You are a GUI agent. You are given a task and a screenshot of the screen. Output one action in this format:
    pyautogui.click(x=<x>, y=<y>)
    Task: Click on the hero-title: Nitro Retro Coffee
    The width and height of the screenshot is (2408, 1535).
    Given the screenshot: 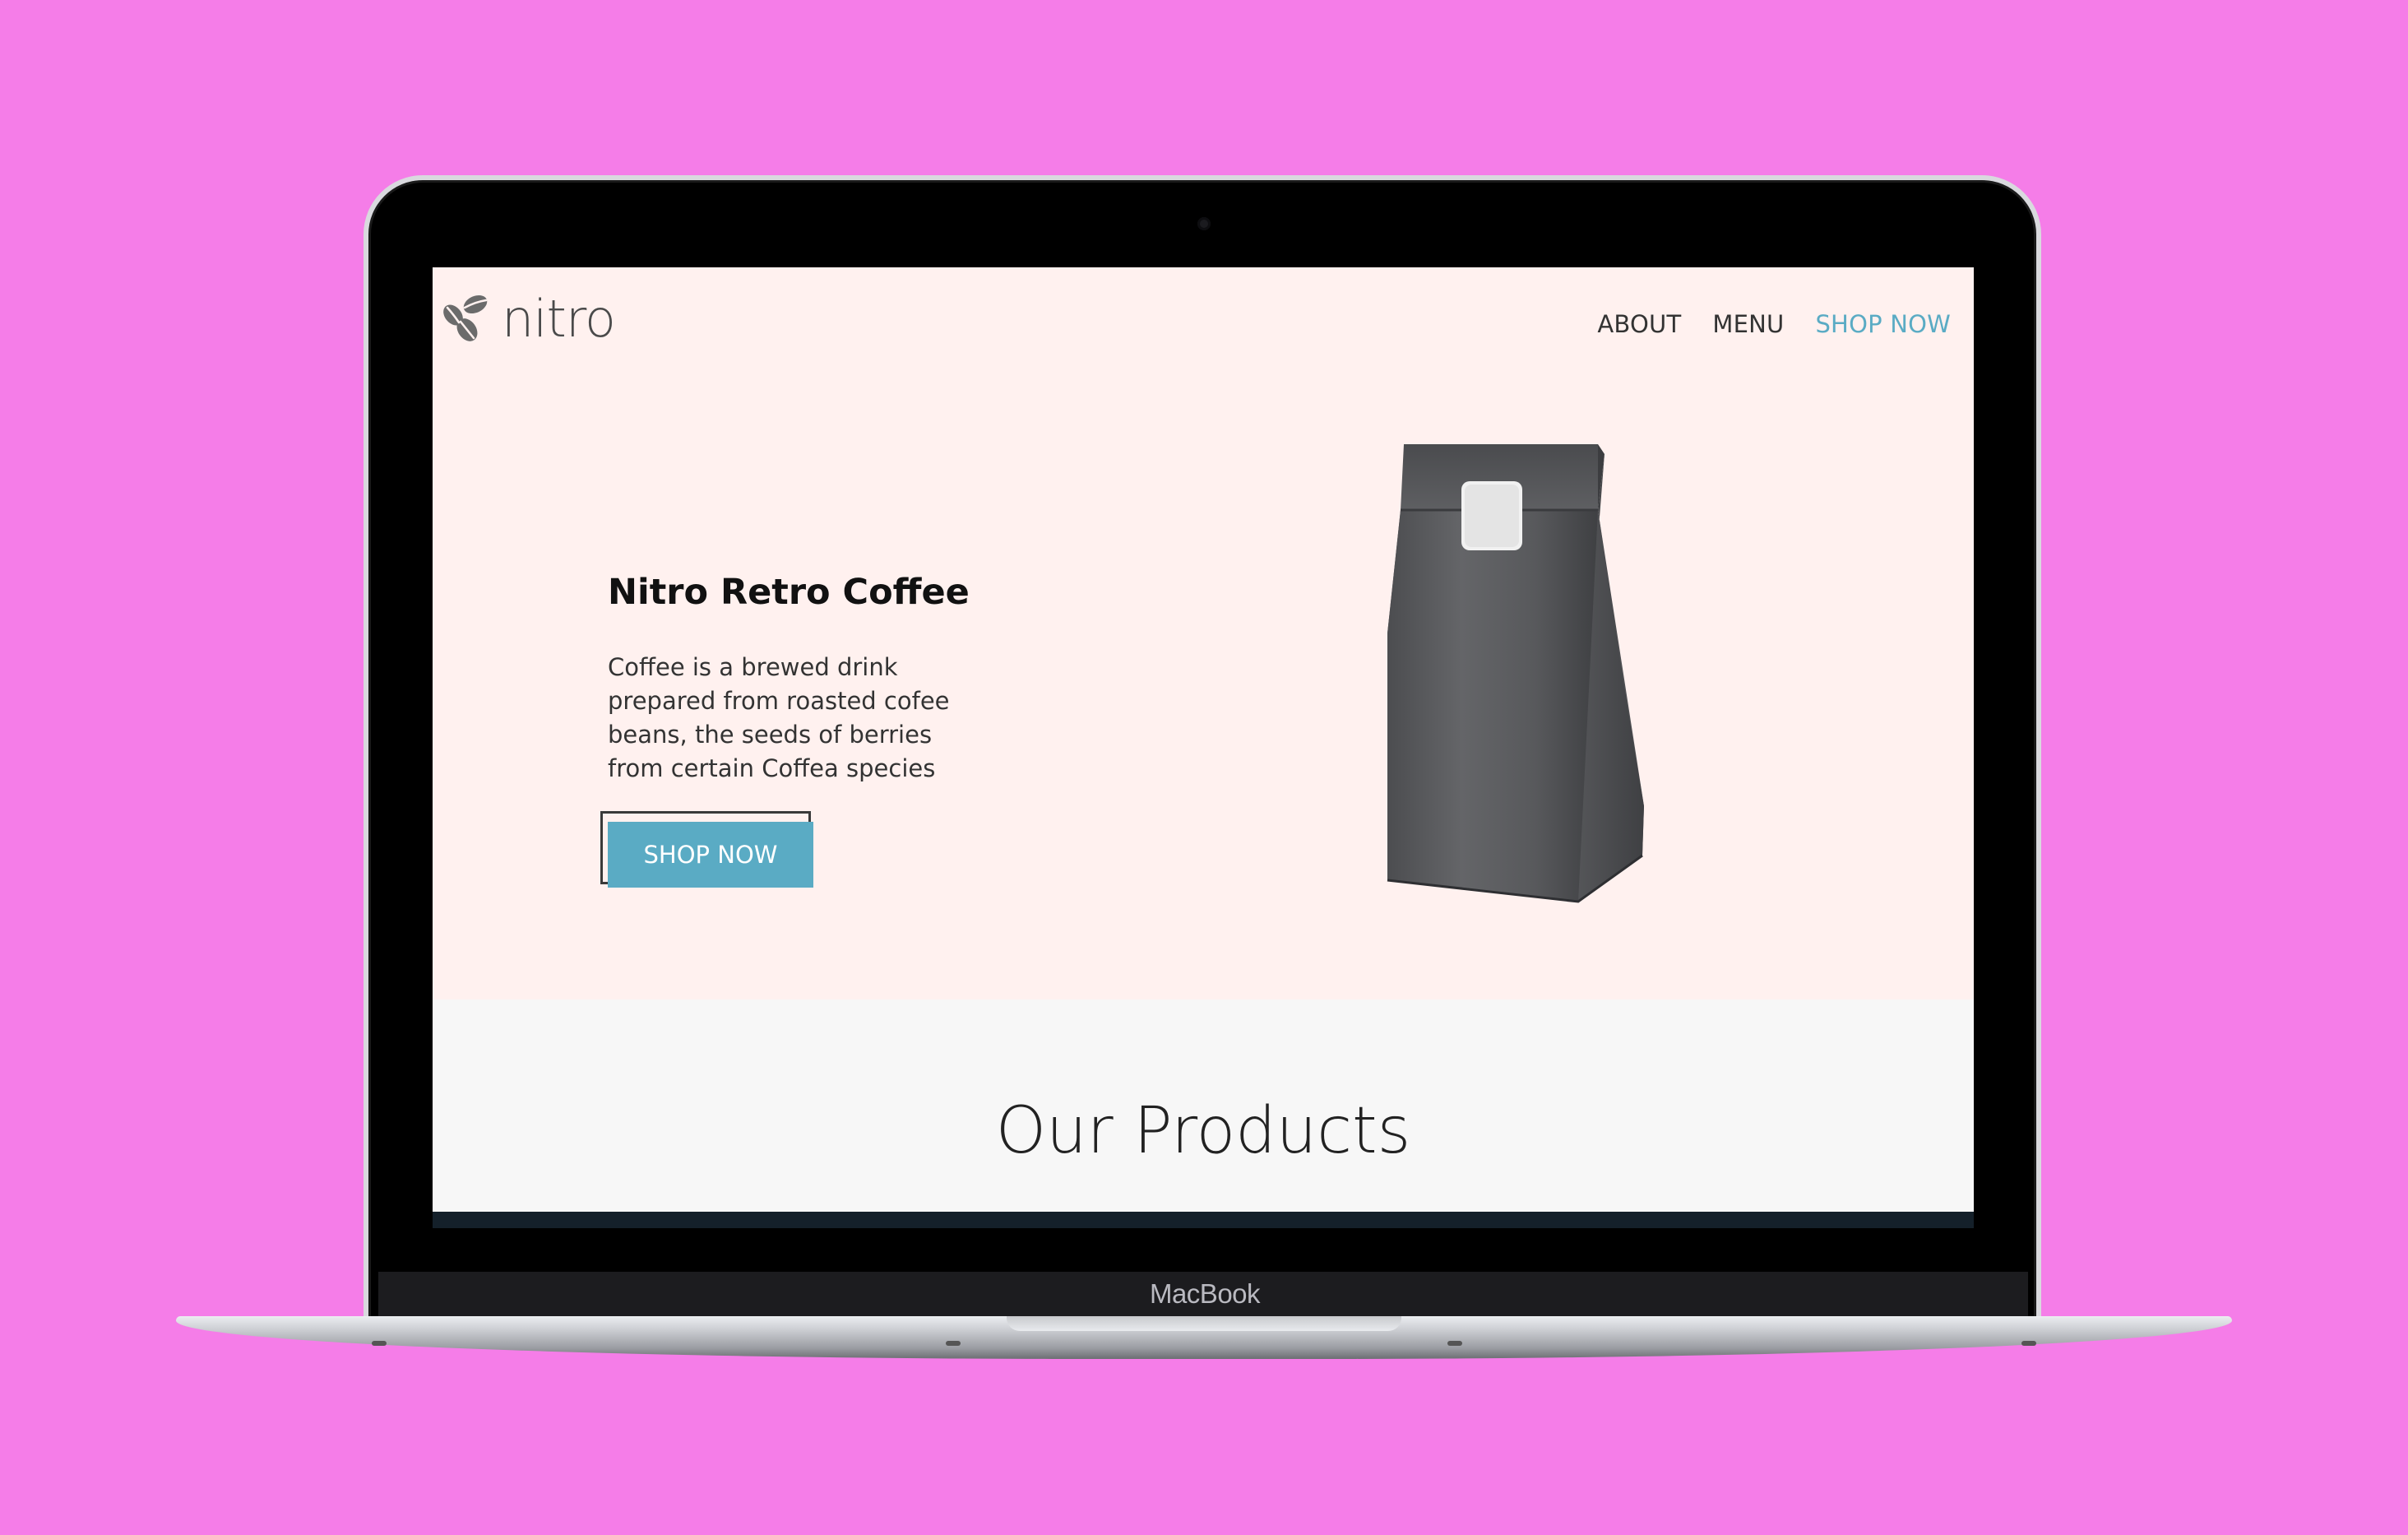 What is the action you would take?
    pyautogui.click(x=789, y=592)
    